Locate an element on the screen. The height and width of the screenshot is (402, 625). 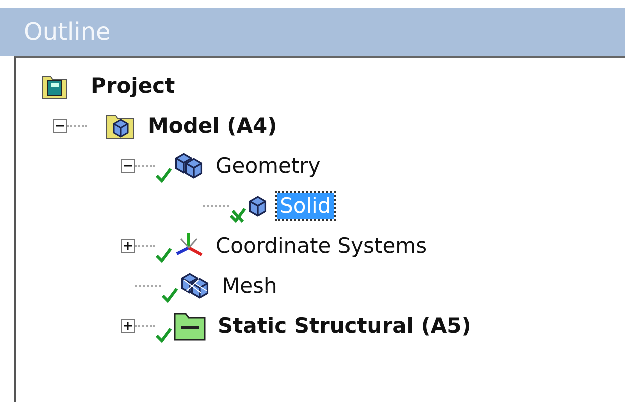
tree-item: Static Structural (A5) is located at coordinates (344, 326).